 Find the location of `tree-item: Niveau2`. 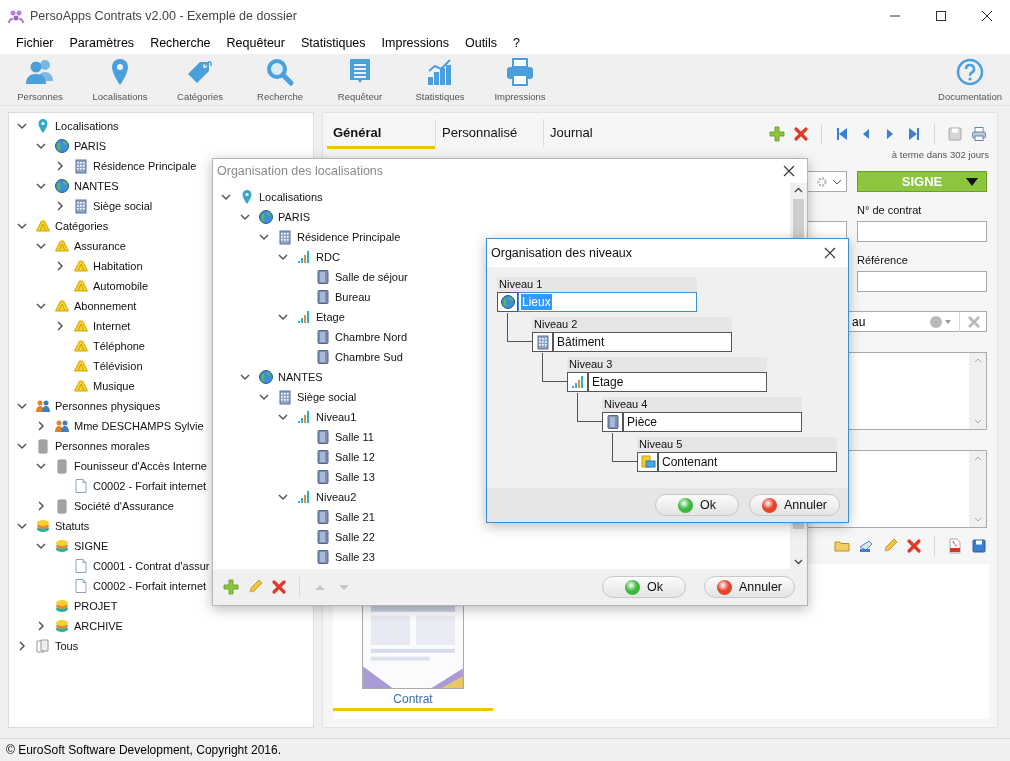

tree-item: Niveau2 is located at coordinates (336, 497).